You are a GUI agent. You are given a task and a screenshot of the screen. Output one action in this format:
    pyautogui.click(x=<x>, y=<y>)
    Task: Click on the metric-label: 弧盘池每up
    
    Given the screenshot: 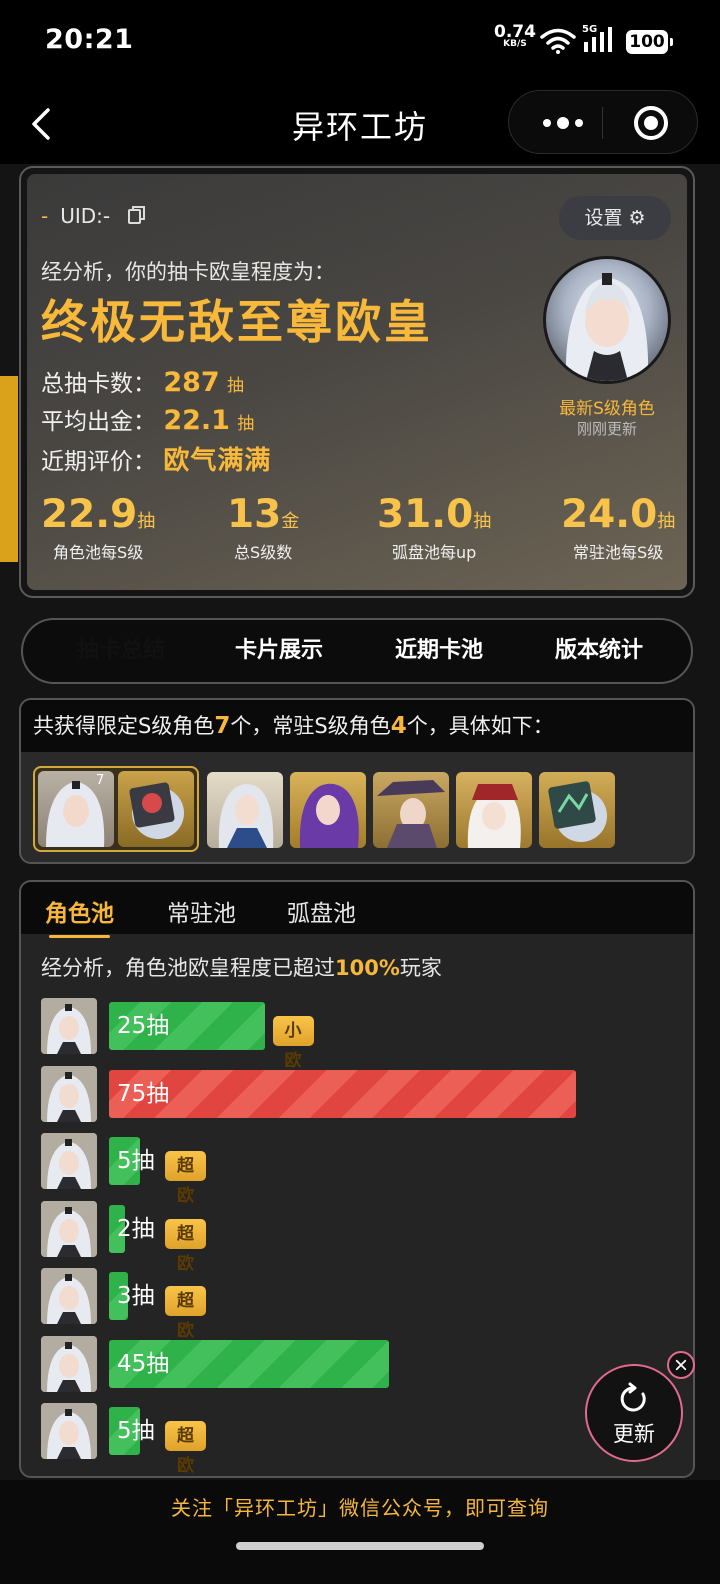 What is the action you would take?
    pyautogui.click(x=434, y=552)
    